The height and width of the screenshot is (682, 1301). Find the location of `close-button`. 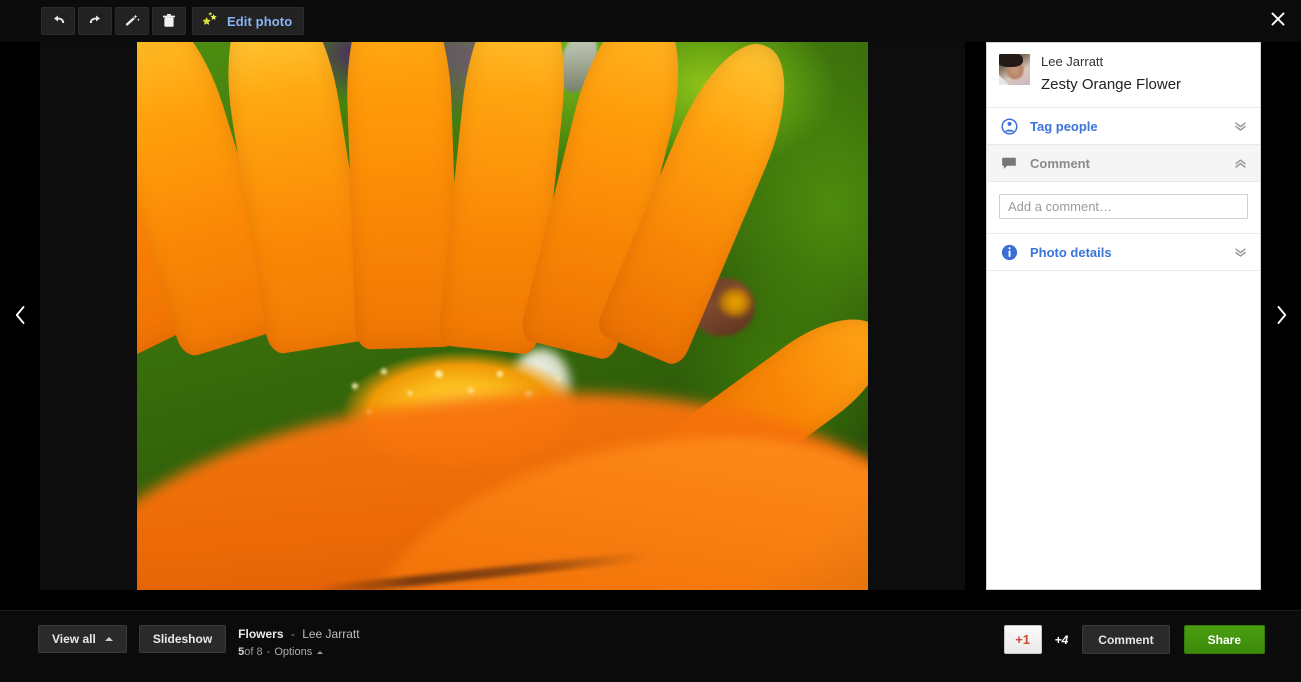

close-button is located at coordinates (1278, 21).